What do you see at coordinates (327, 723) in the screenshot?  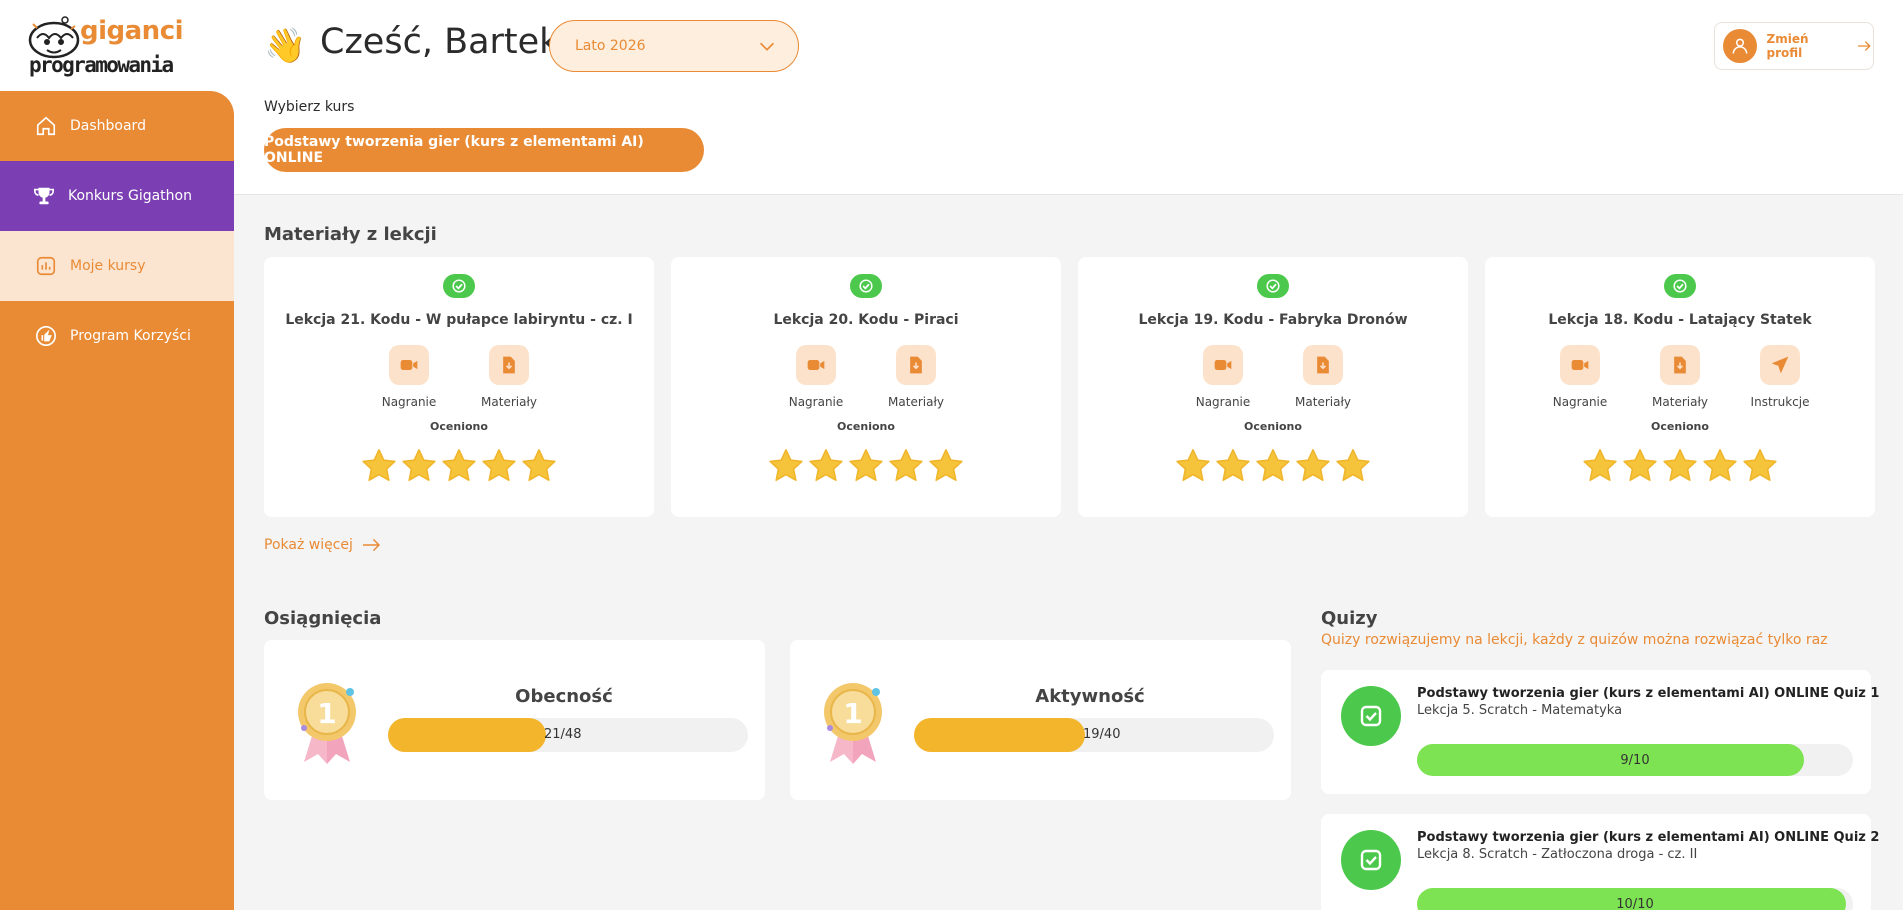 I see `medal-icon: 1` at bounding box center [327, 723].